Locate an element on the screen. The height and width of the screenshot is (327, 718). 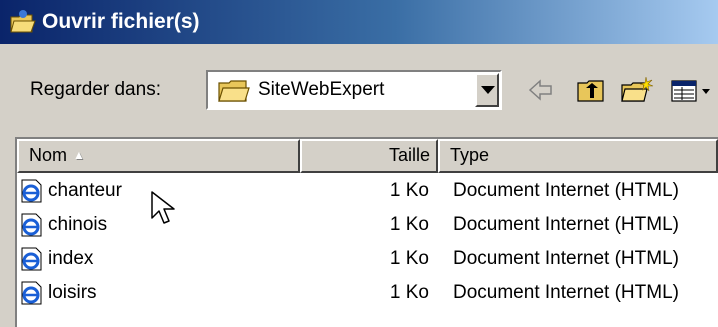
file-name: loisirs is located at coordinates (72, 292).